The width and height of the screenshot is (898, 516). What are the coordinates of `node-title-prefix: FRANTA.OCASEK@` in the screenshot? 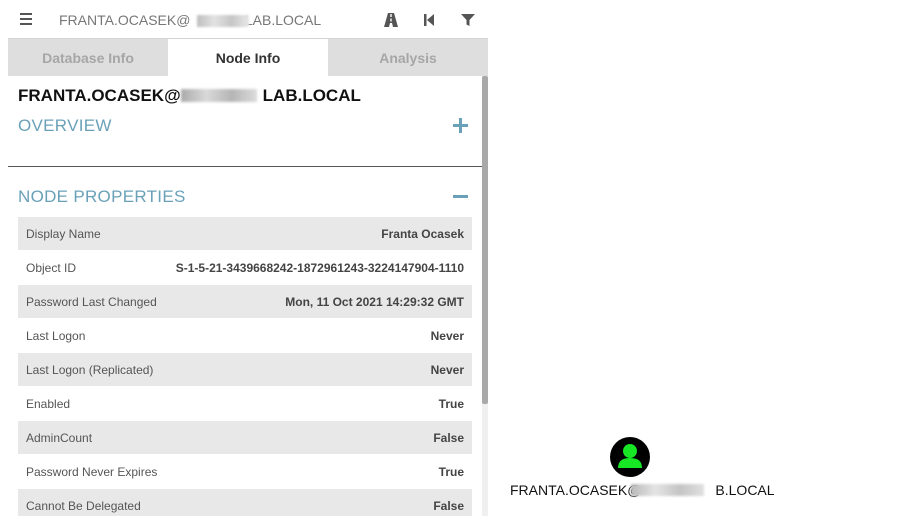 It's located at (99, 95).